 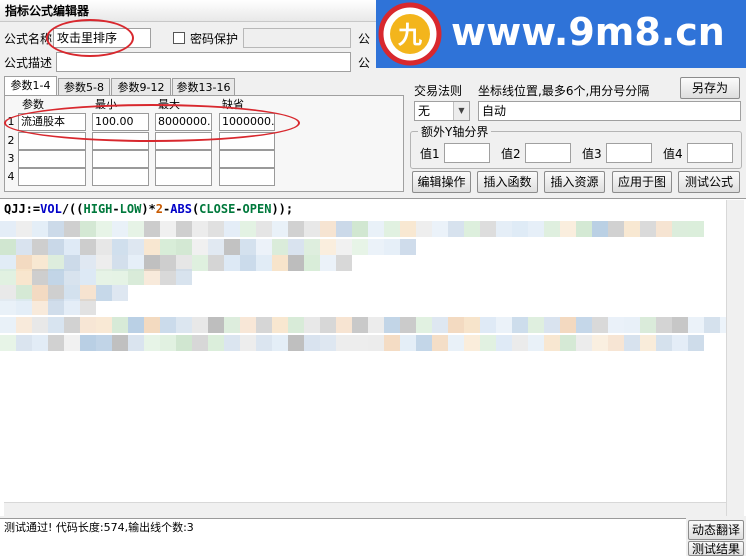 I want to click on param-default-cell: 1000000.0, so click(x=247, y=122).